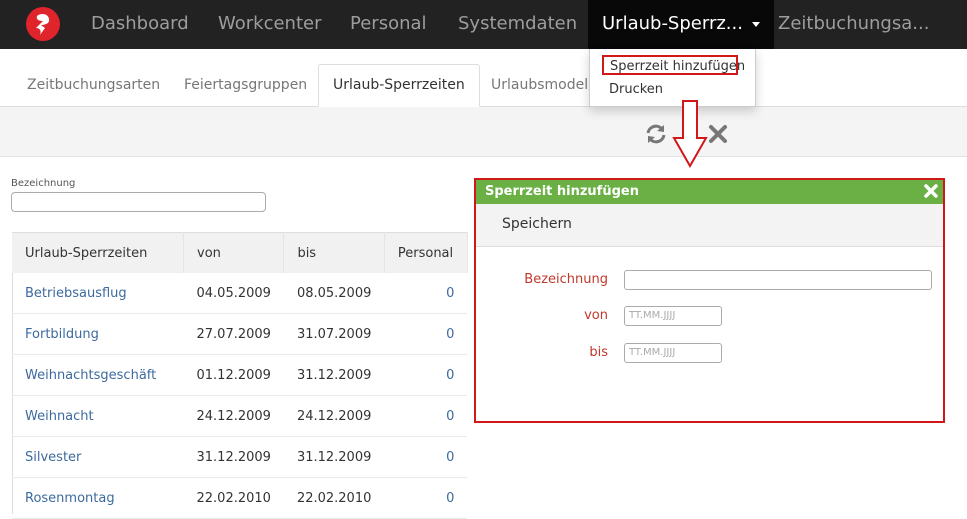 Image resolution: width=967 pixels, height=519 pixels. I want to click on table-row: Weihnacht 24.12.2009 24.12.2009 0, so click(240, 416).